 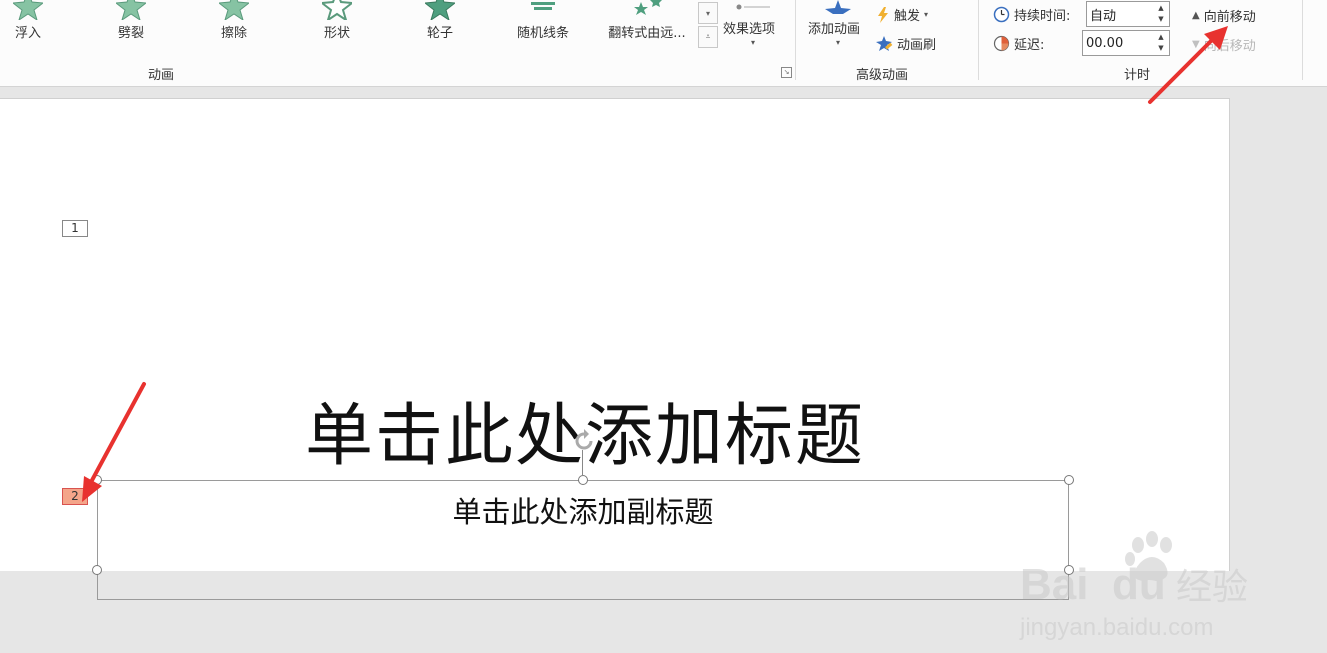 I want to click on delay-icon, so click(x=1001, y=43).